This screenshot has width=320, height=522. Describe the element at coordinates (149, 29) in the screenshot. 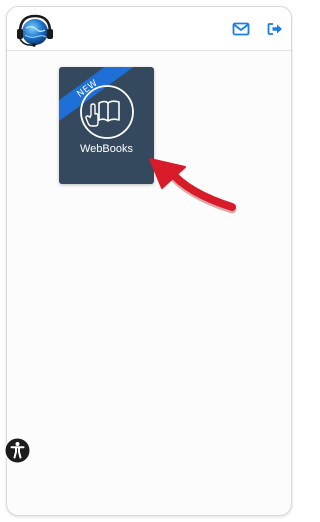

I see `top-bar` at that location.